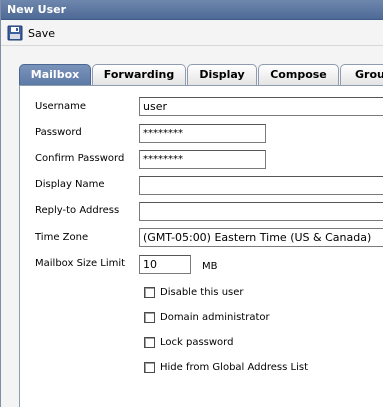  What do you see at coordinates (202, 133) in the screenshot?
I see `password-field: ********` at bounding box center [202, 133].